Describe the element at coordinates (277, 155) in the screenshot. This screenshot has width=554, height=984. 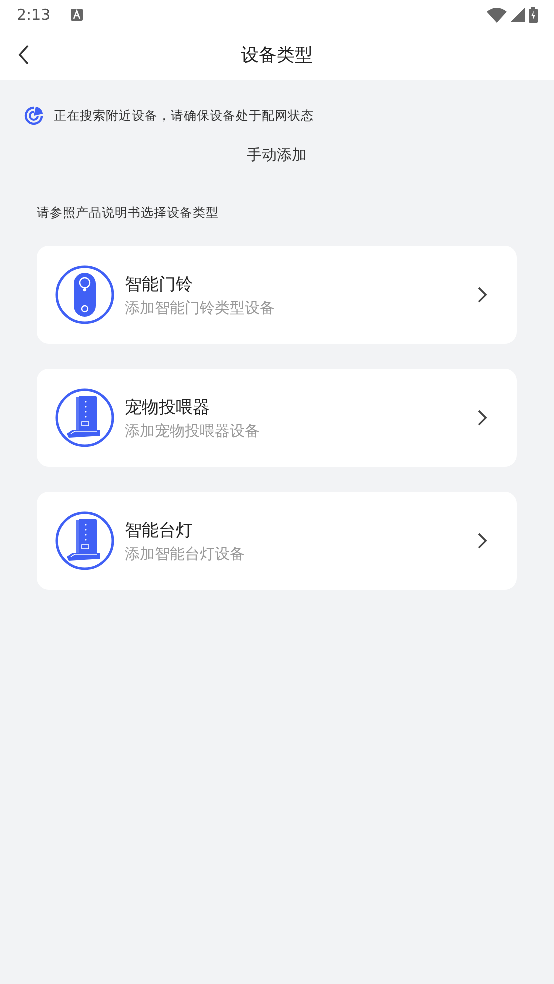
I see `manual-add-button: 手动添加` at that location.